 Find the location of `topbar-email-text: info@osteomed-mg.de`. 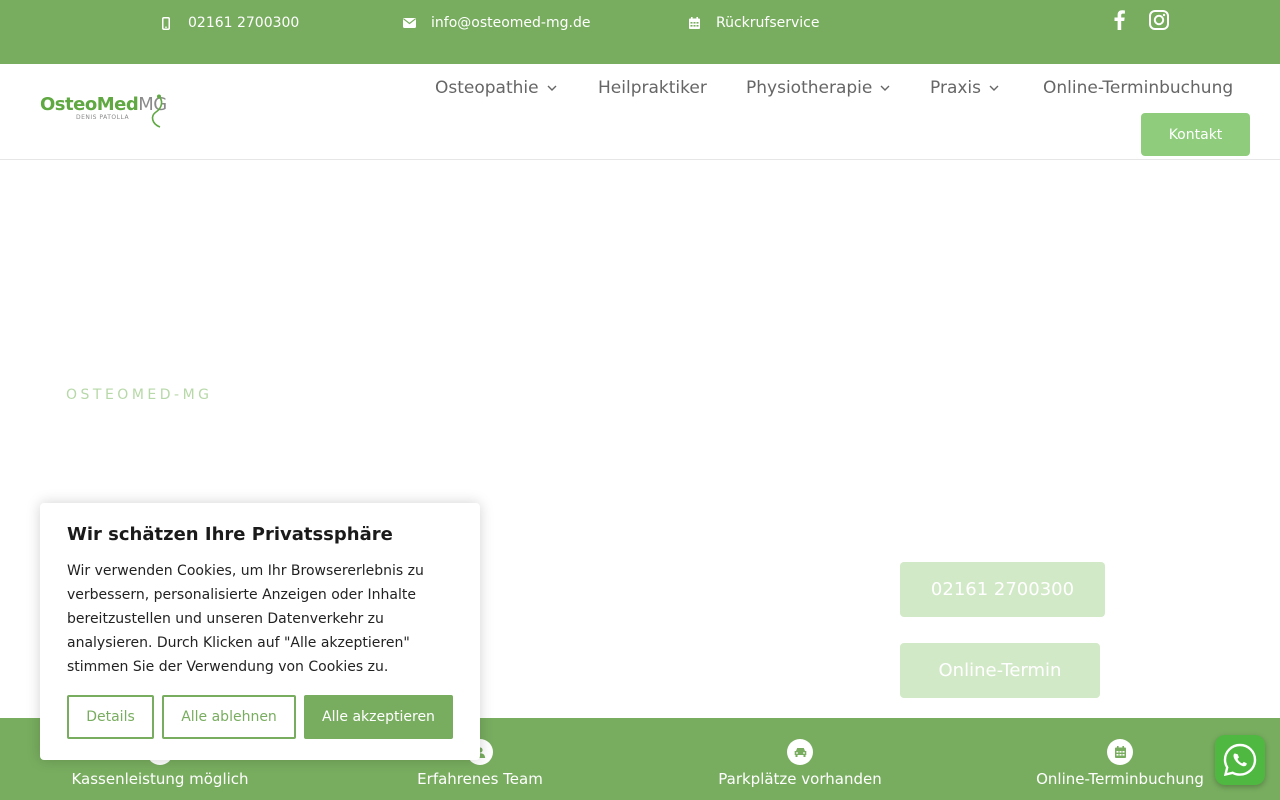

topbar-email-text: info@osteomed-mg.de is located at coordinates (511, 23).